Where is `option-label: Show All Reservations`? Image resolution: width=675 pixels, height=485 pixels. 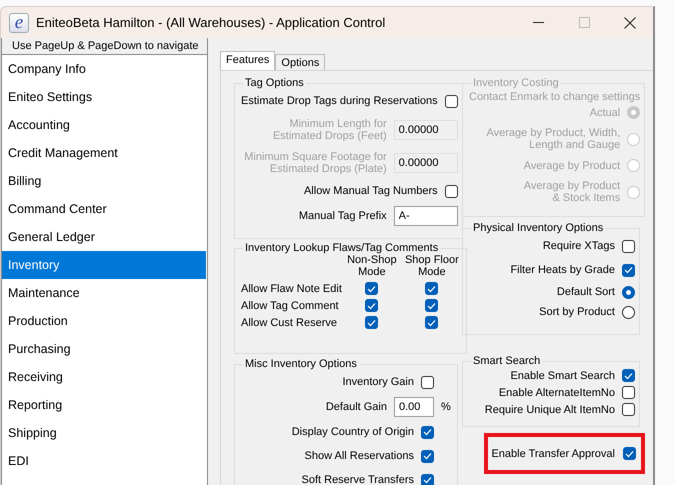 option-label: Show All Reservations is located at coordinates (359, 456).